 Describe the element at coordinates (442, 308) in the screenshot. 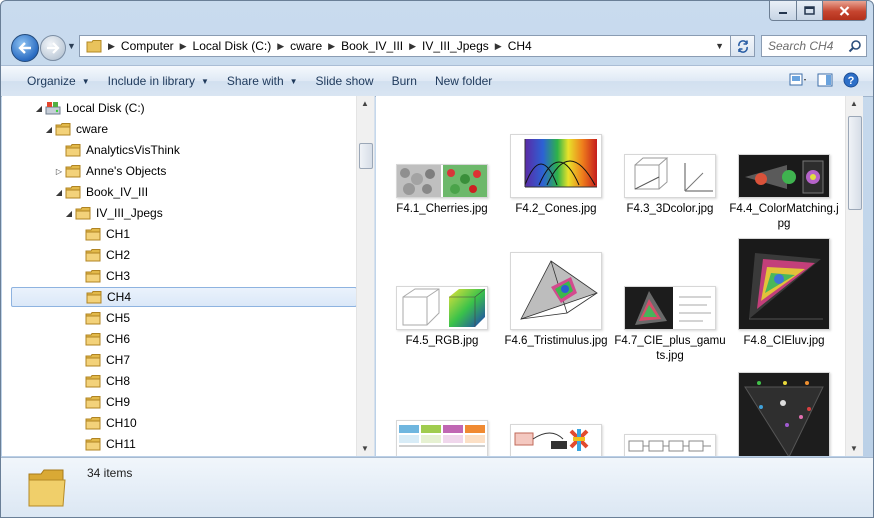

I see `thumbnail-rgb` at that location.